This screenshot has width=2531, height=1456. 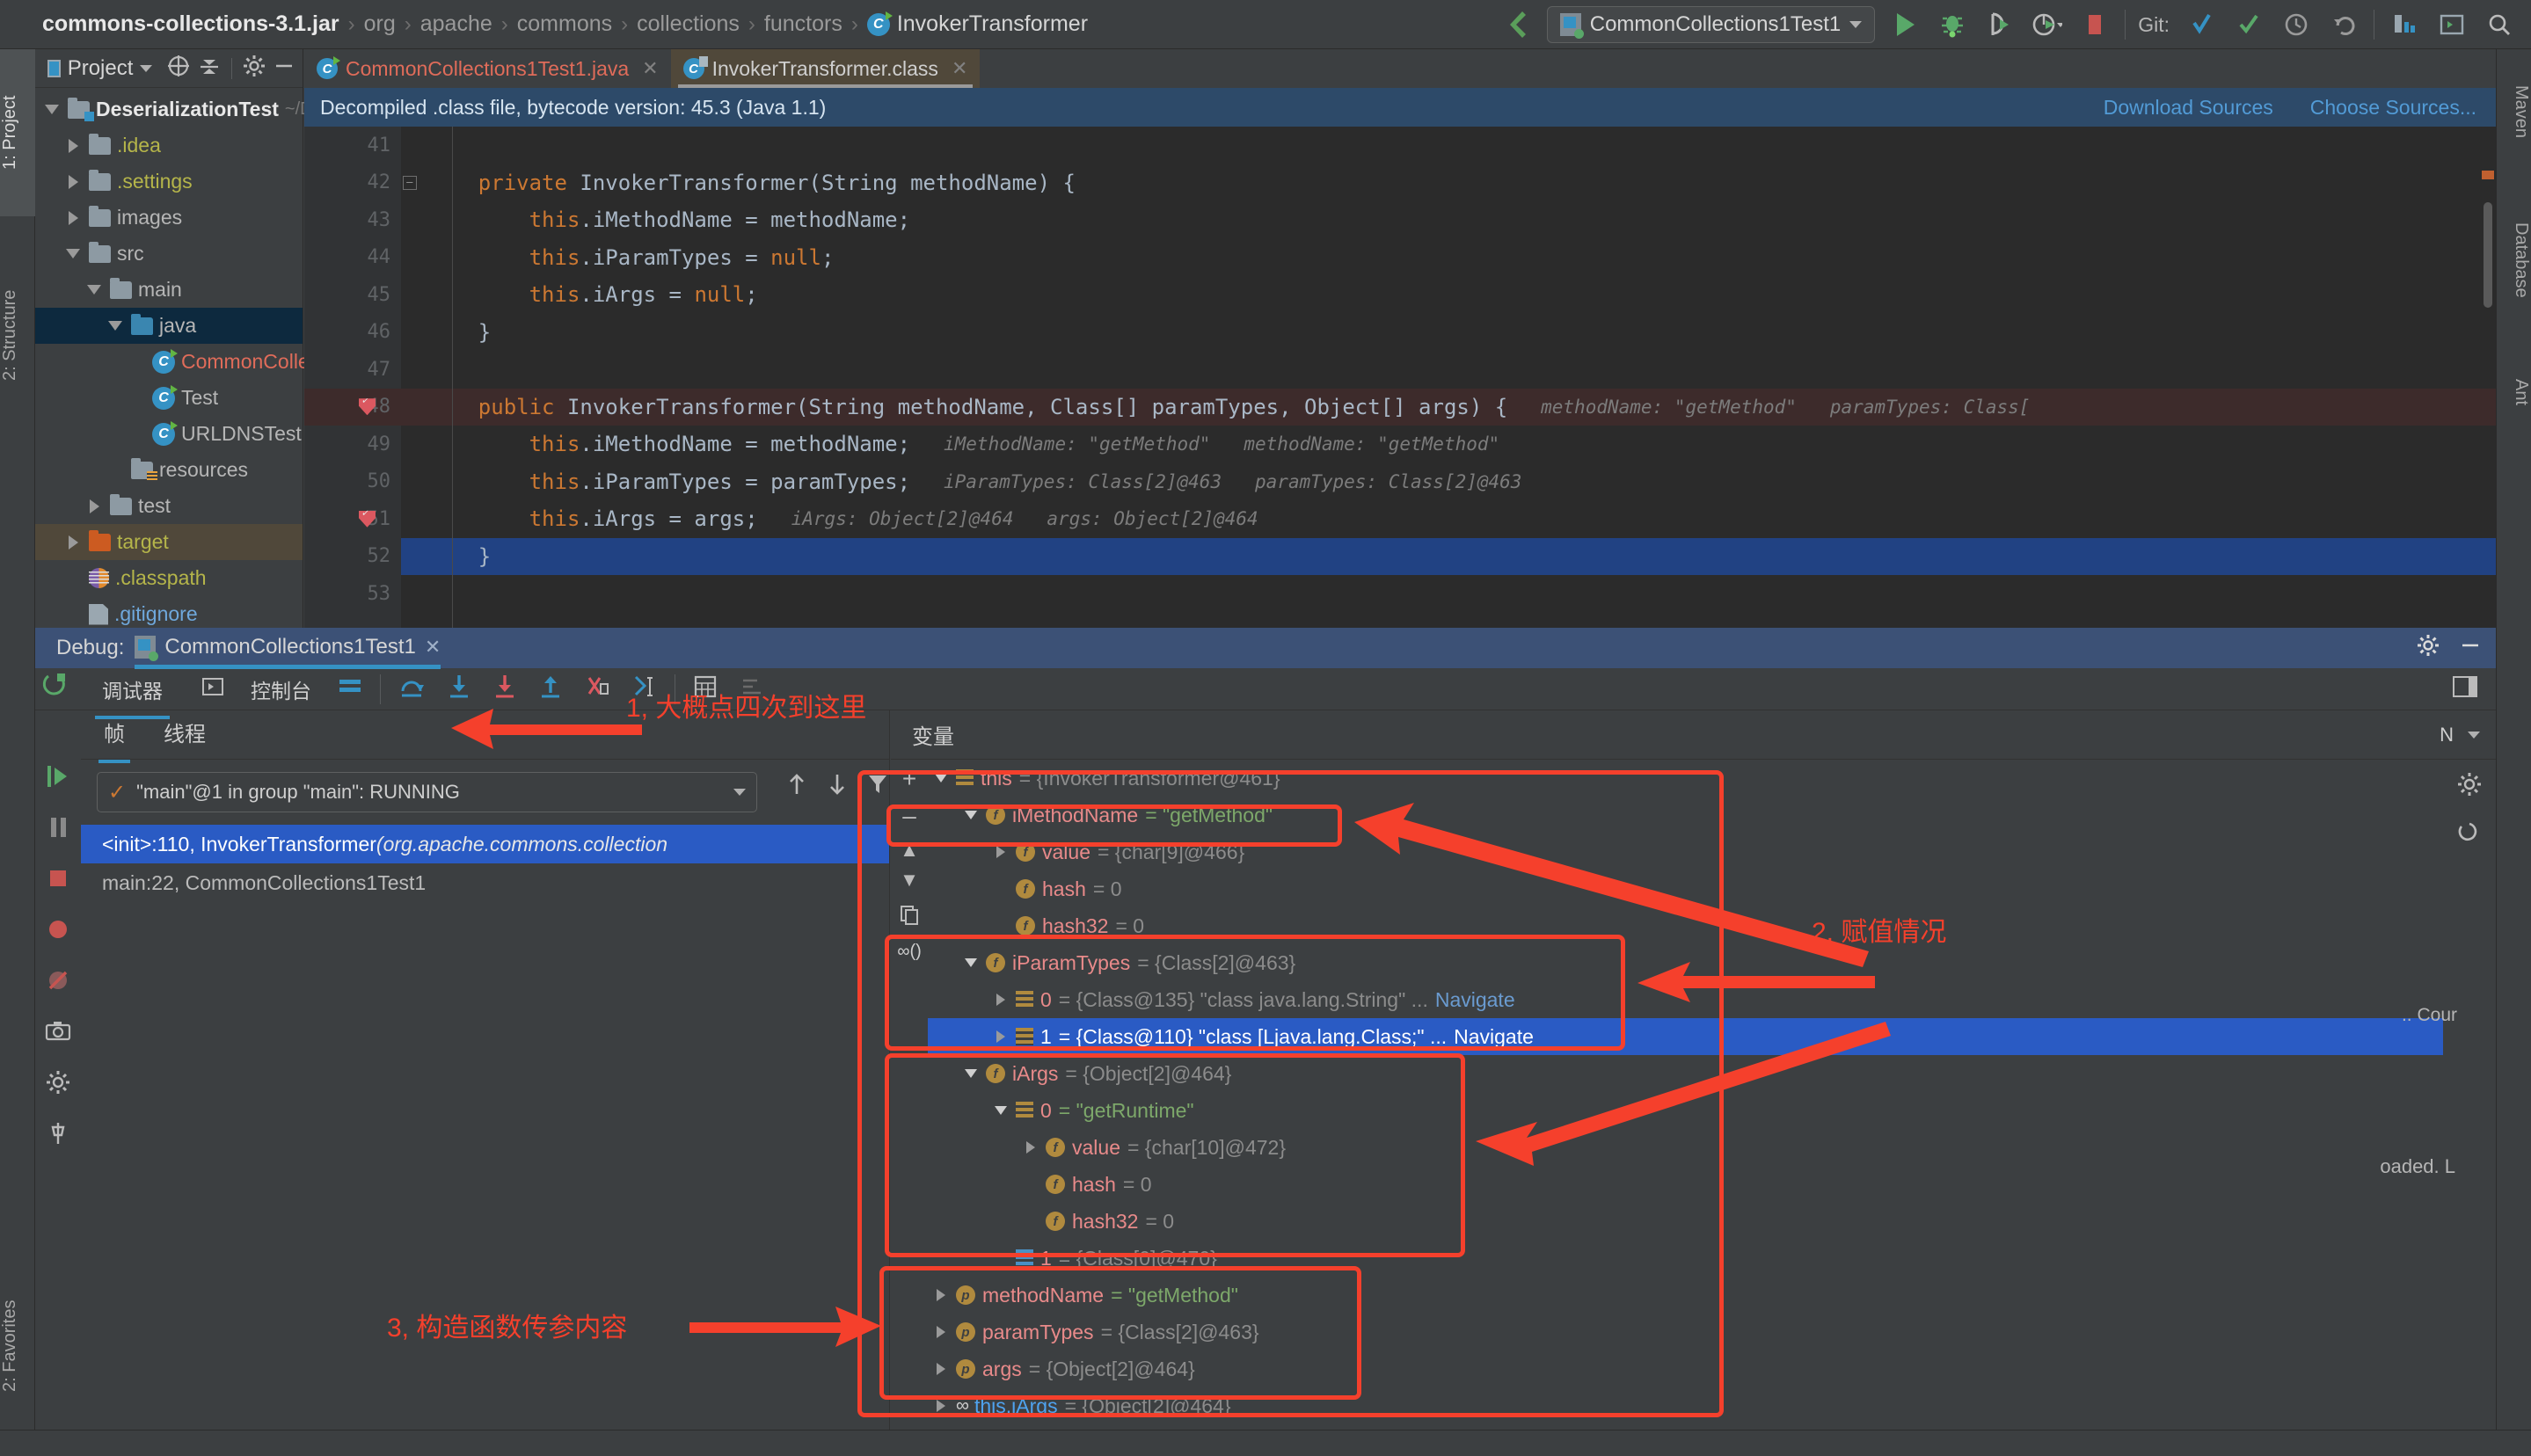 What do you see at coordinates (352, 295) in the screenshot?
I see `gutter-line: 45` at bounding box center [352, 295].